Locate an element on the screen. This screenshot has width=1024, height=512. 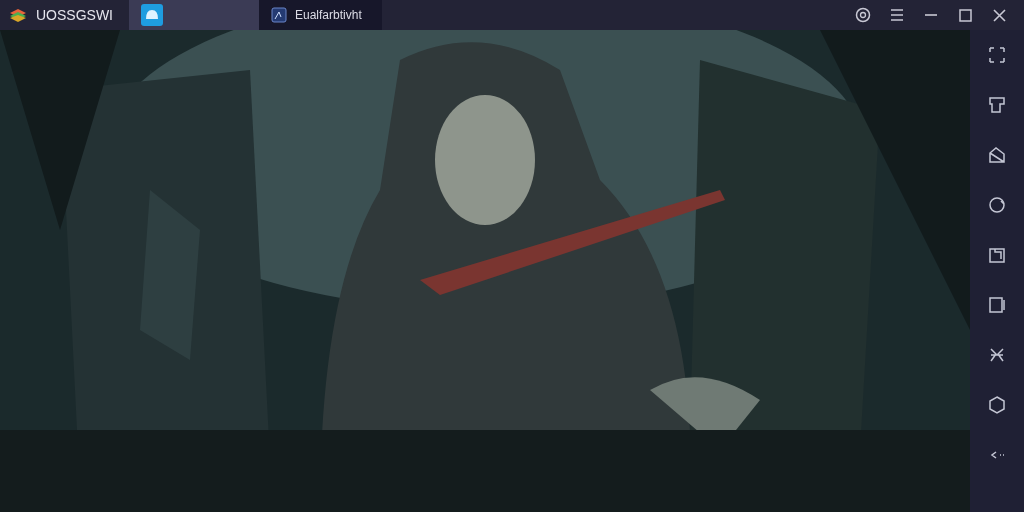
menu-icon is located at coordinates (897, 15).